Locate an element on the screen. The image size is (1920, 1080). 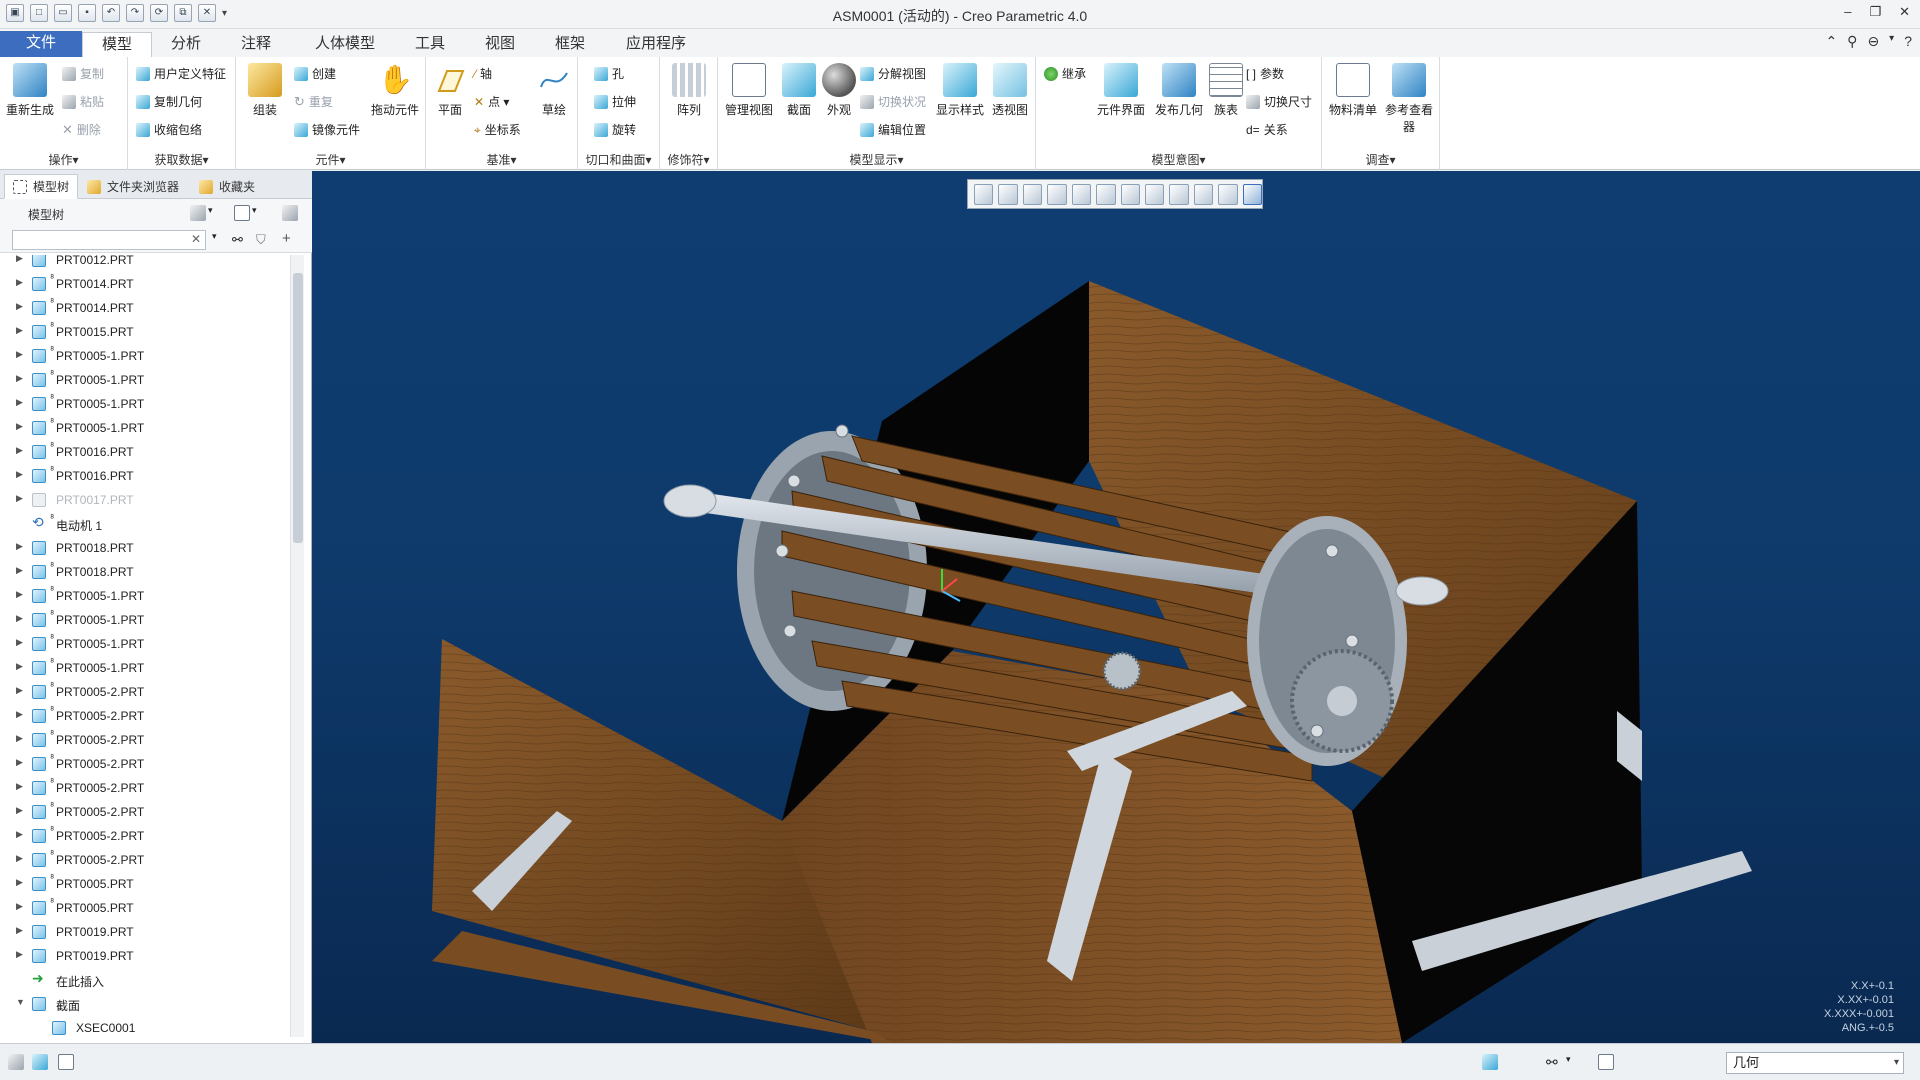
collapse-icon: ▼ is located at coordinates (20, 1002).